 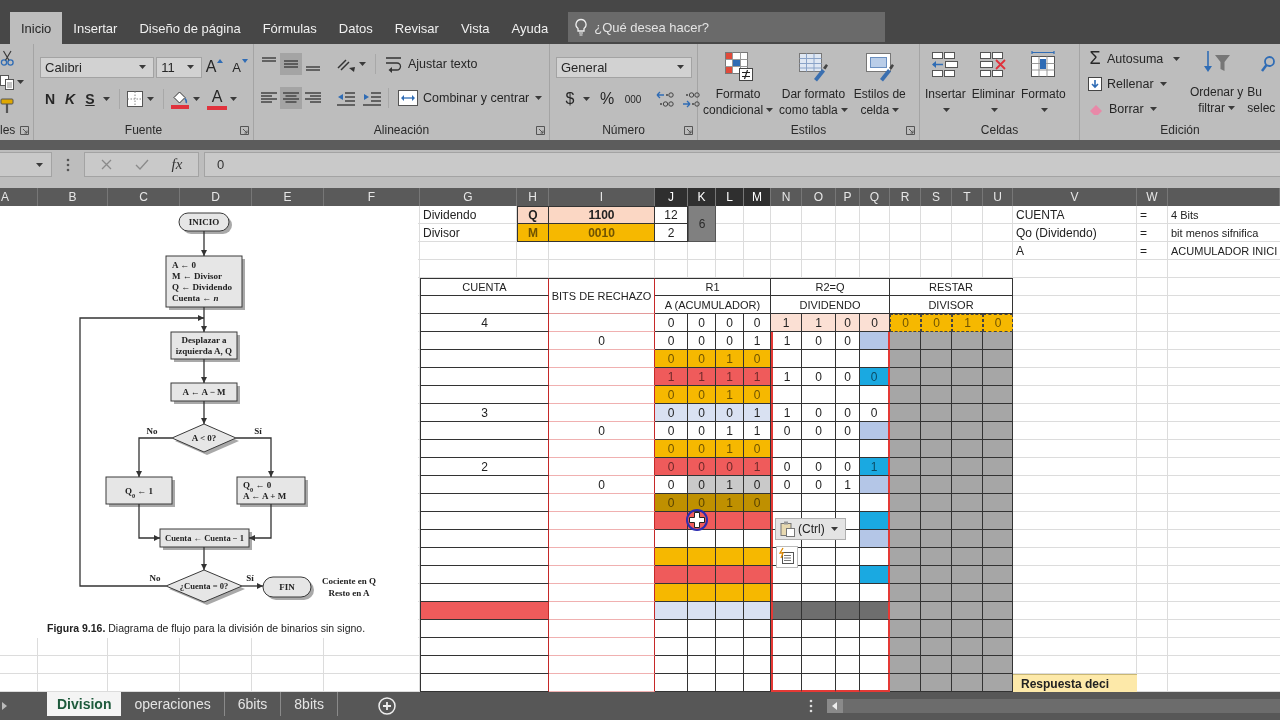 I want to click on ribbon-tab: Inicio, so click(x=36, y=28).